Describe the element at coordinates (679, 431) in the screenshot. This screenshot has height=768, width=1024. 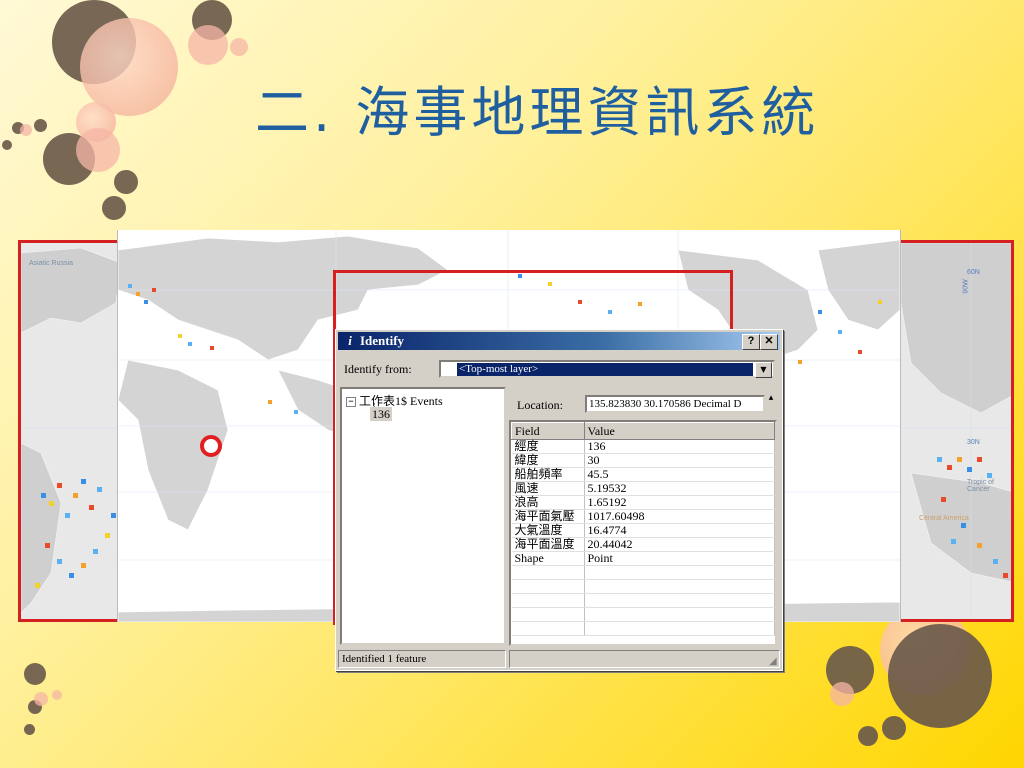
I see `column-header-value: Value` at that location.